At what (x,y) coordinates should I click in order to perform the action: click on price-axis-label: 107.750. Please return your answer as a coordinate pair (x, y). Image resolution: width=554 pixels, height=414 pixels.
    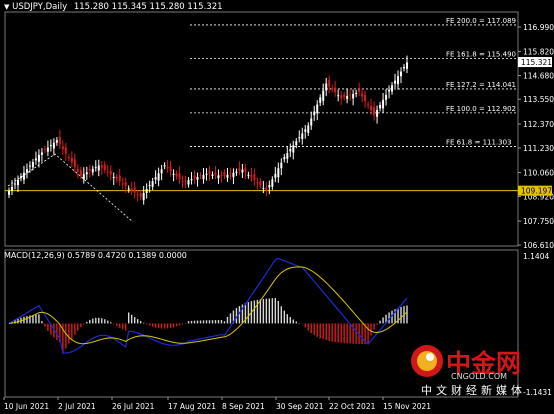
    Looking at the image, I should click on (538, 221).